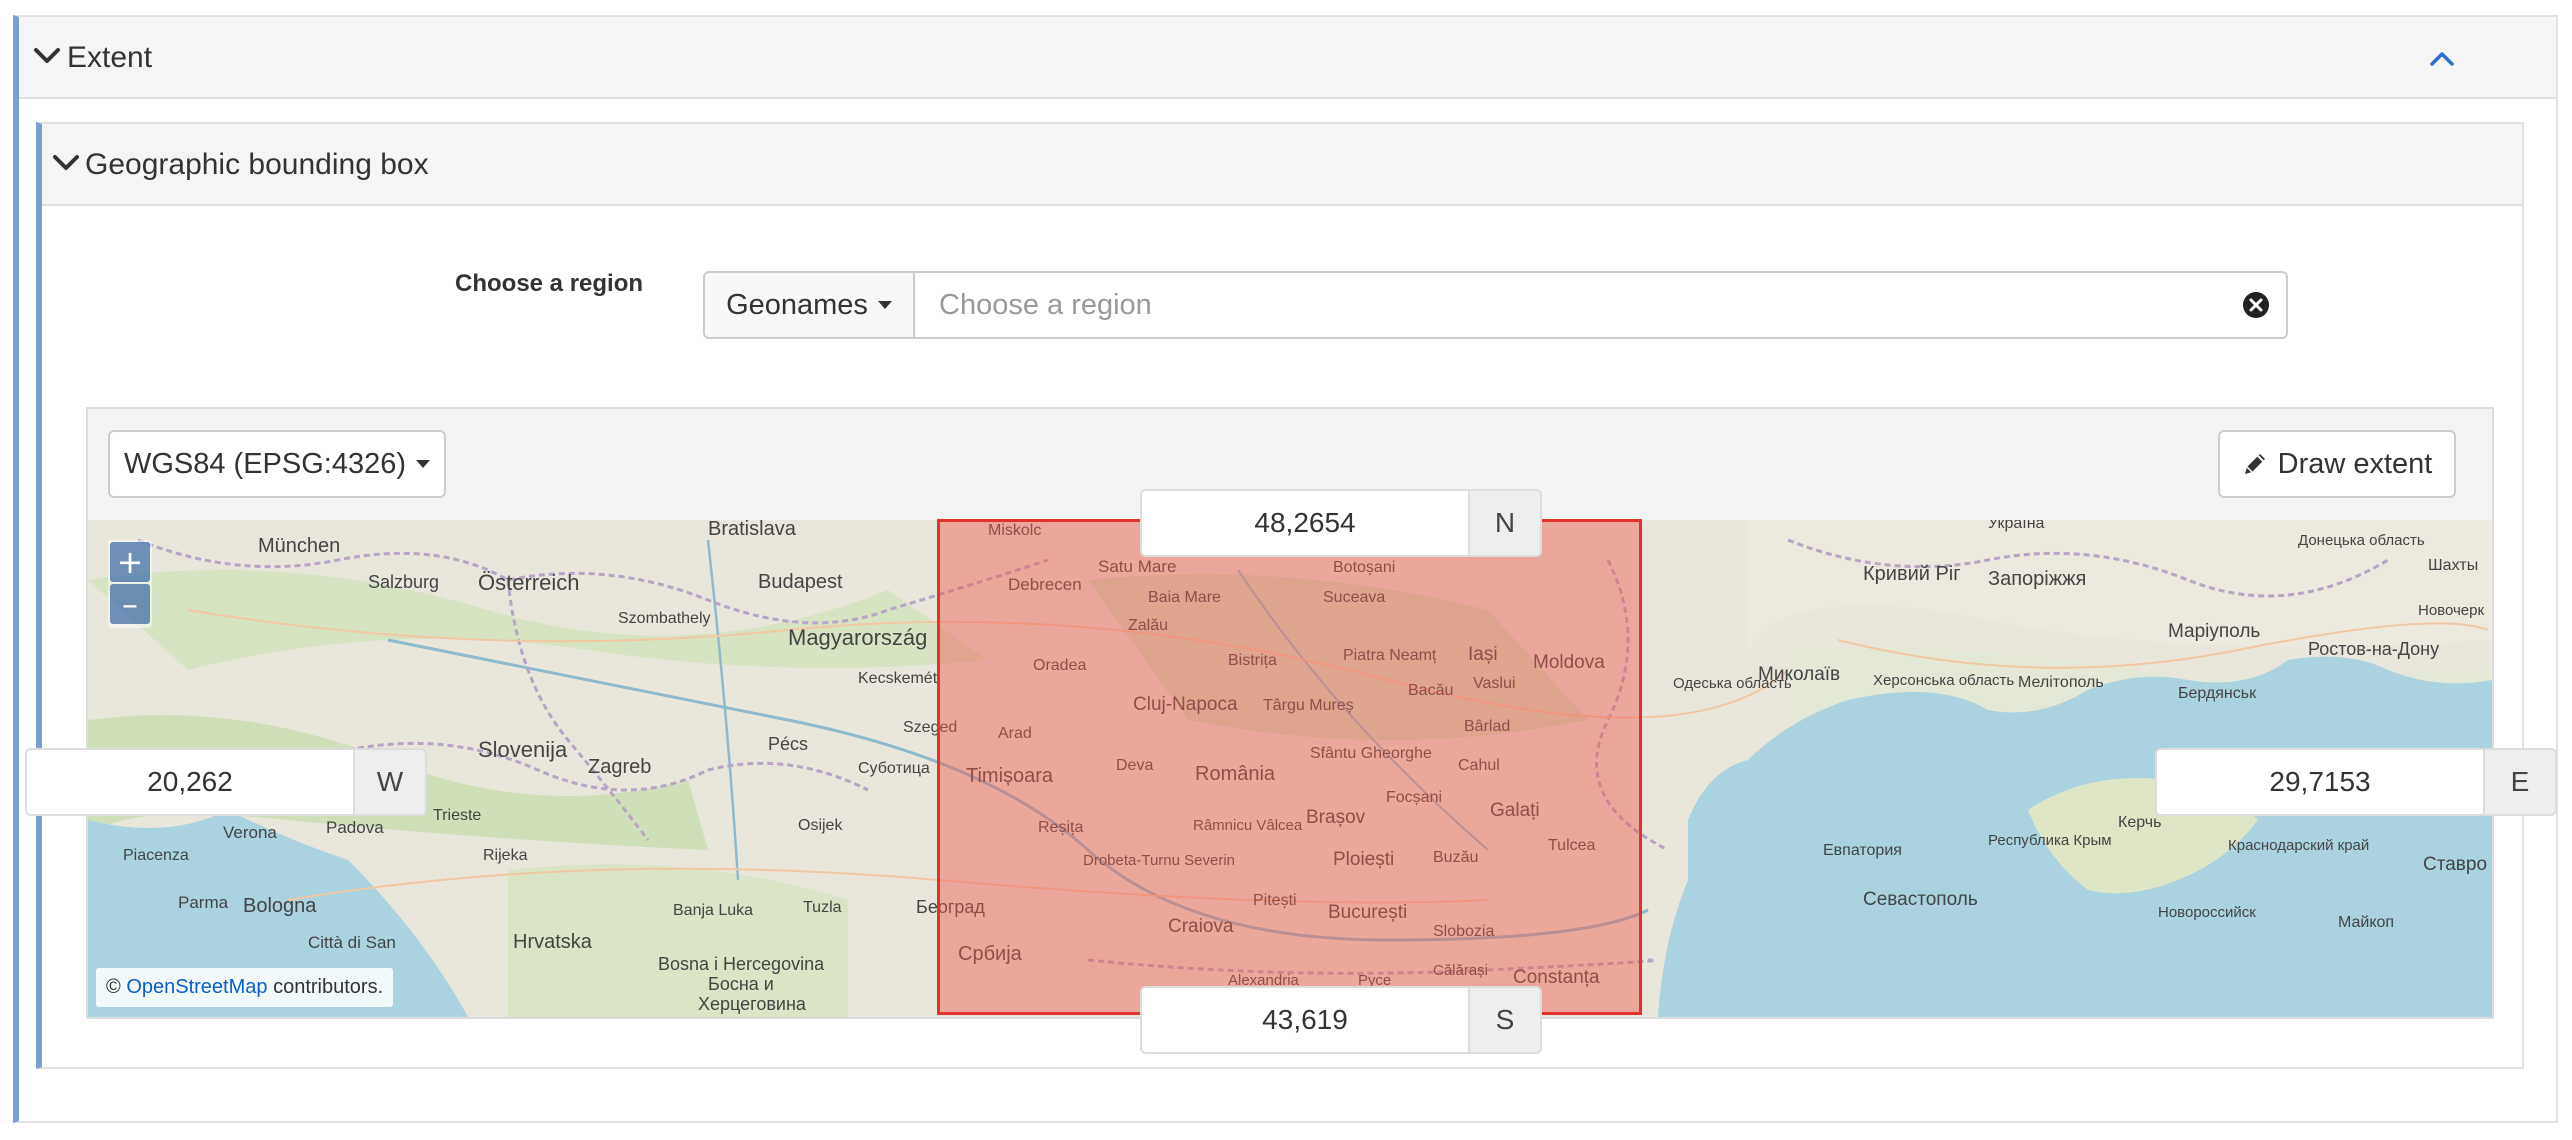  Describe the element at coordinates (2256, 305) in the screenshot. I see `clear-circle-icon` at that location.